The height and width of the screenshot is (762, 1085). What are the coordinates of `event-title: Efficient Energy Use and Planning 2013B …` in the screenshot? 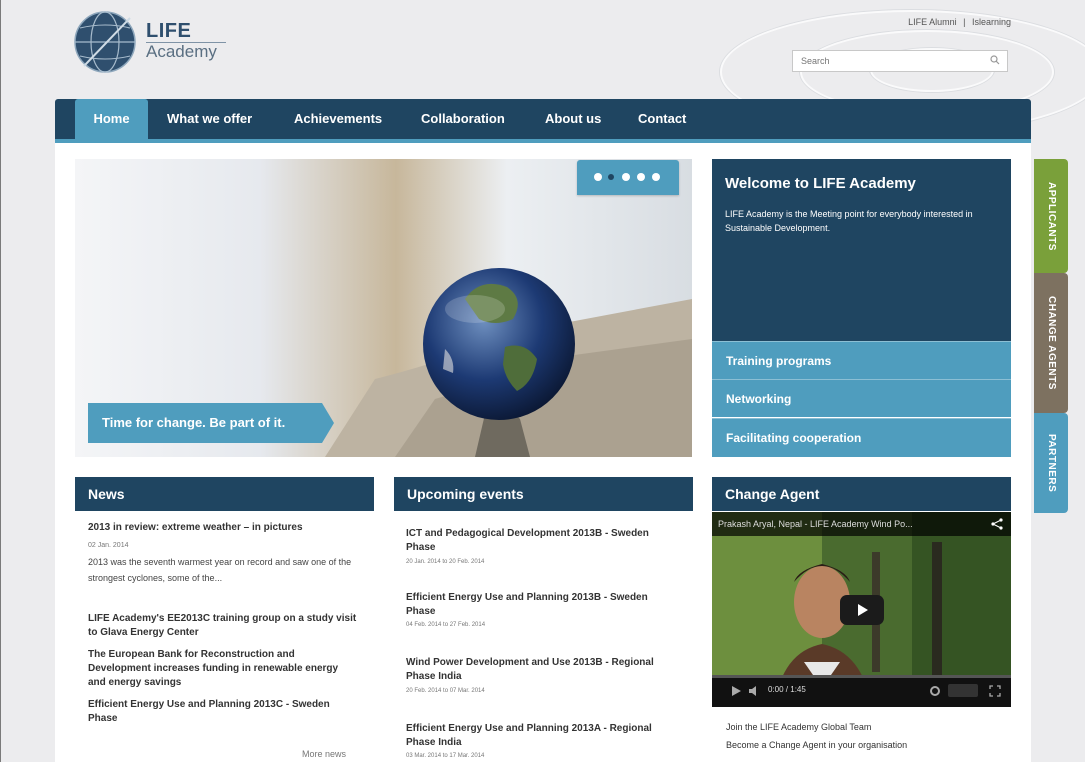 It's located at (541, 605).